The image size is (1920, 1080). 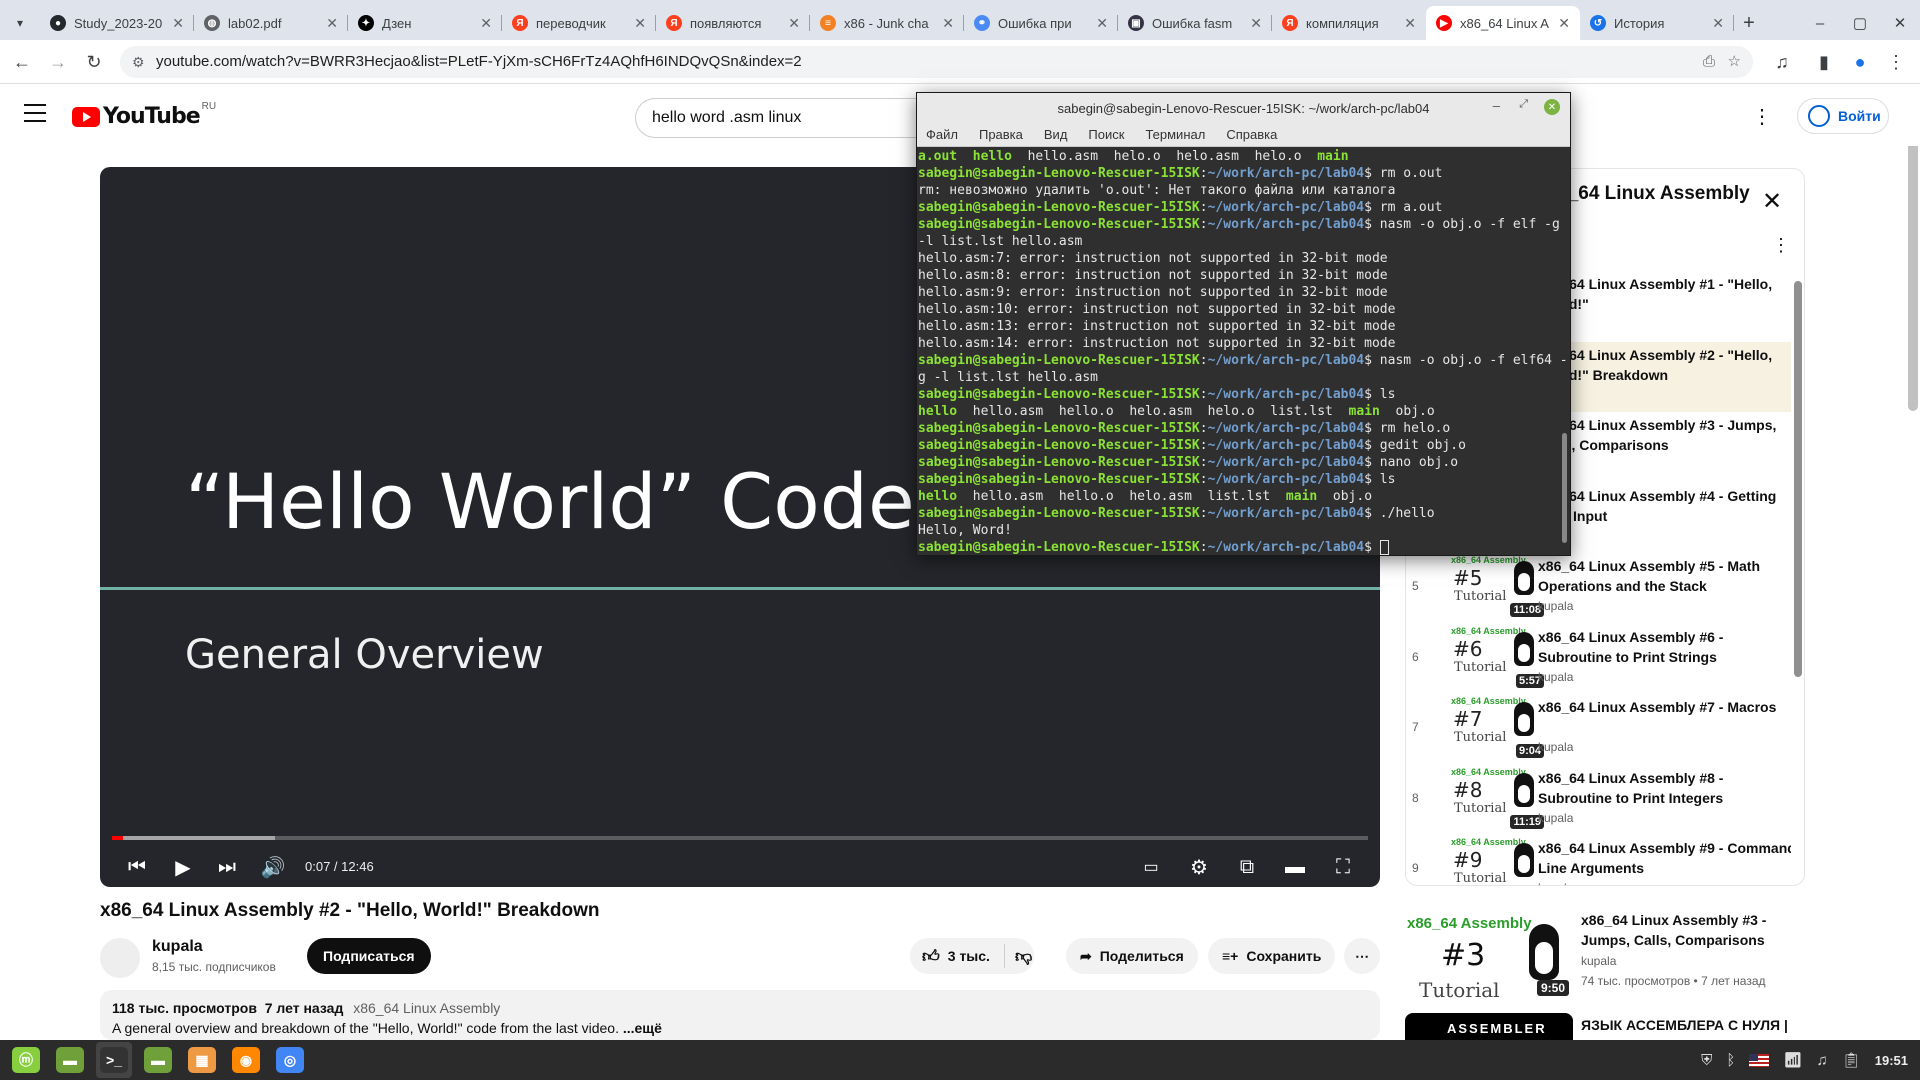 What do you see at coordinates (1106, 134) in the screenshot?
I see `terminal-menu-item: Поиск` at bounding box center [1106, 134].